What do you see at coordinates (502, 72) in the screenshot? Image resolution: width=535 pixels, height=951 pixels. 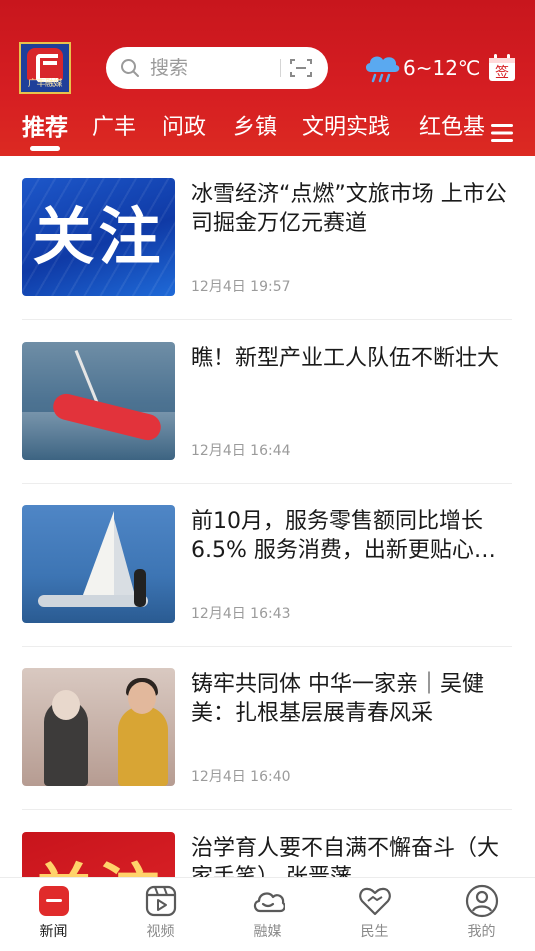 I see `sign-label: 签` at bounding box center [502, 72].